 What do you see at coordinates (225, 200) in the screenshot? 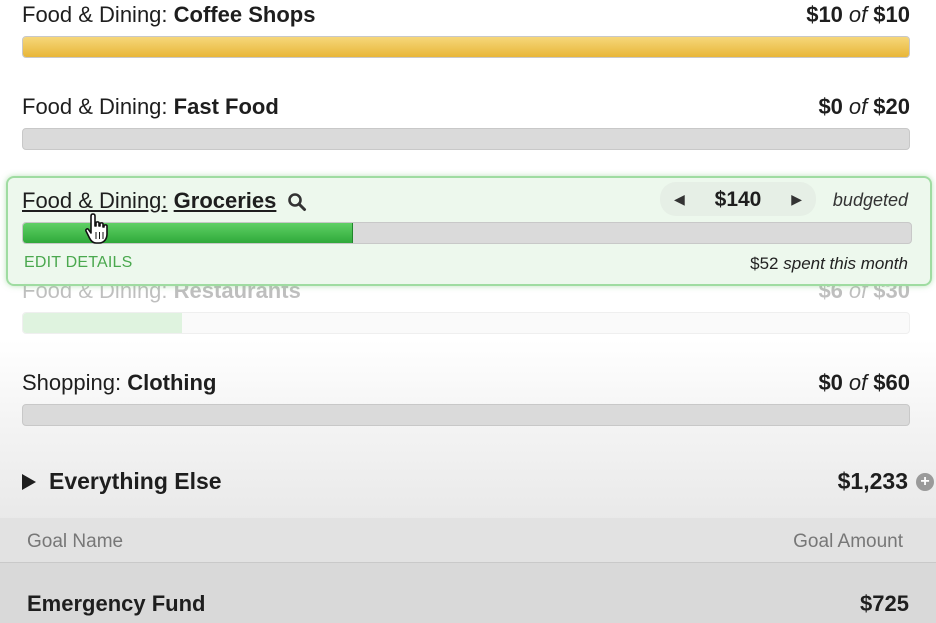
I see `category-name: Groceries` at bounding box center [225, 200].